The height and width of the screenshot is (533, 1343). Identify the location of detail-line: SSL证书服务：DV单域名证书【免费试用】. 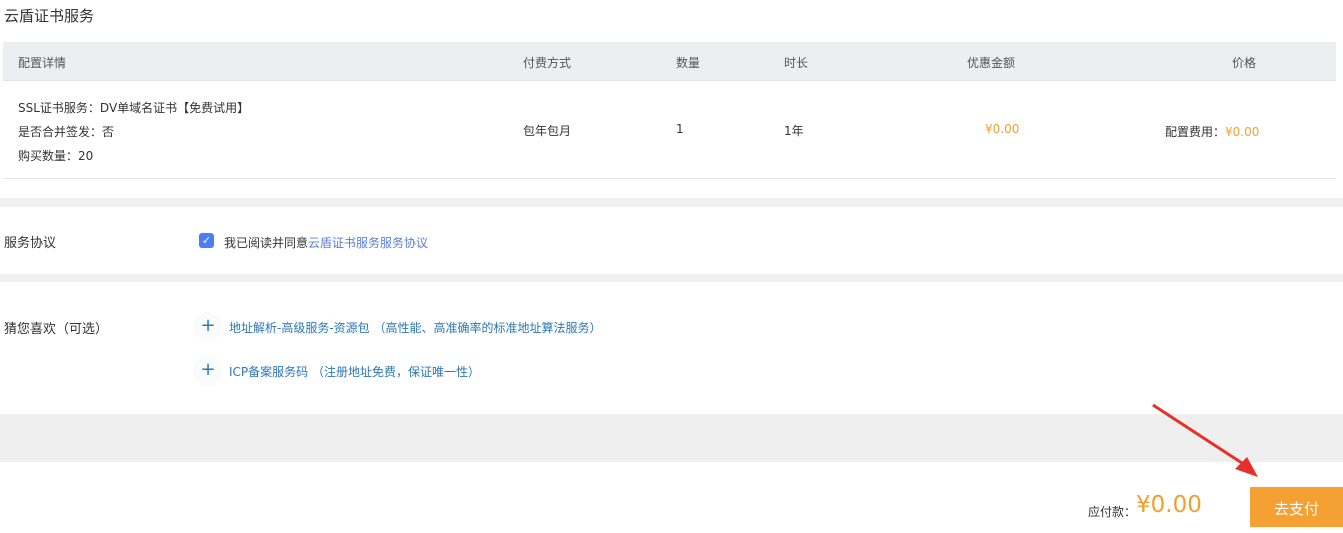
(134, 108).